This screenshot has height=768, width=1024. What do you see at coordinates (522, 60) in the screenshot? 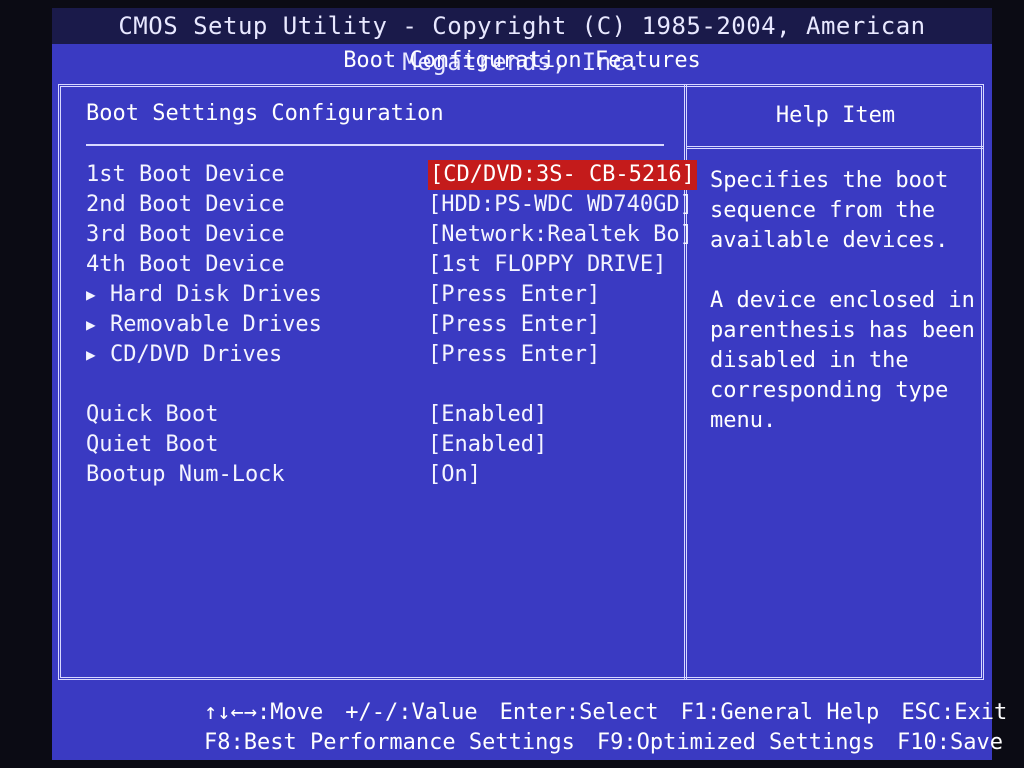
I see `page-title: Boot Configuration Features` at bounding box center [522, 60].